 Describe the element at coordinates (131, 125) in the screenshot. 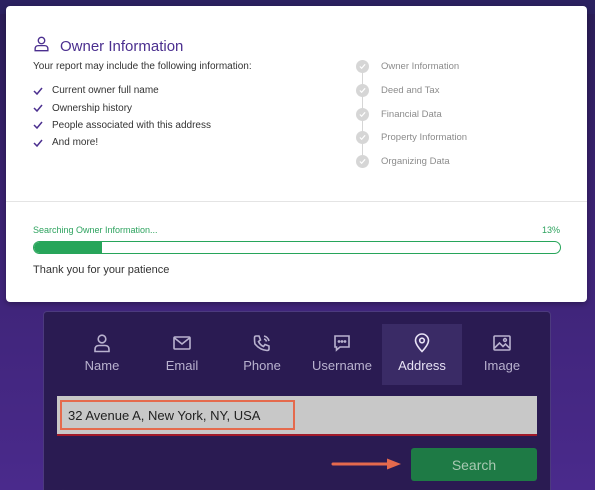

I see `list-item-label: People associated with this address` at that location.